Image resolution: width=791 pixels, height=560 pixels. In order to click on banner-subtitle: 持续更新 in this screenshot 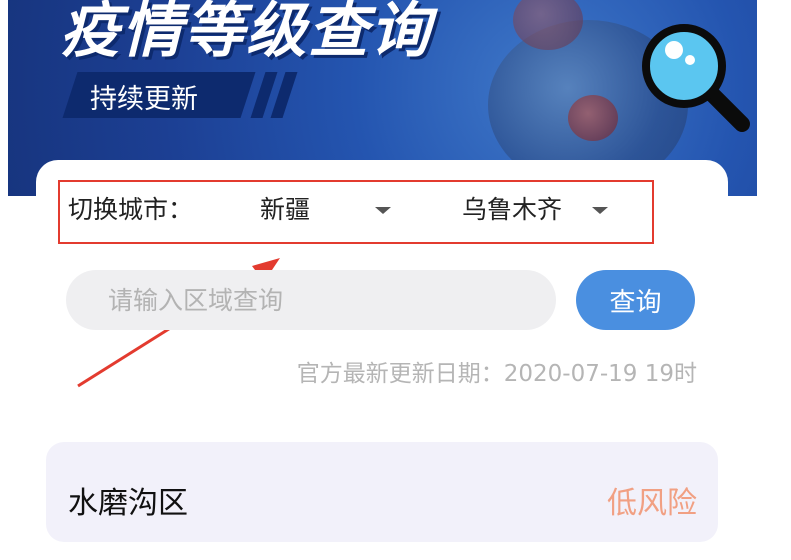, I will do `click(144, 99)`.